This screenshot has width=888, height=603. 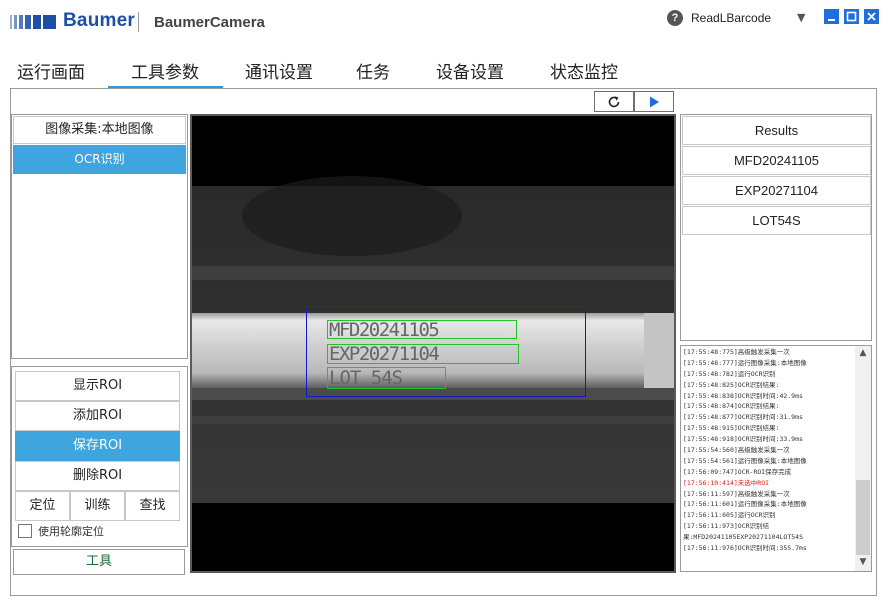 I want to click on help-icon: ?, so click(x=675, y=18).